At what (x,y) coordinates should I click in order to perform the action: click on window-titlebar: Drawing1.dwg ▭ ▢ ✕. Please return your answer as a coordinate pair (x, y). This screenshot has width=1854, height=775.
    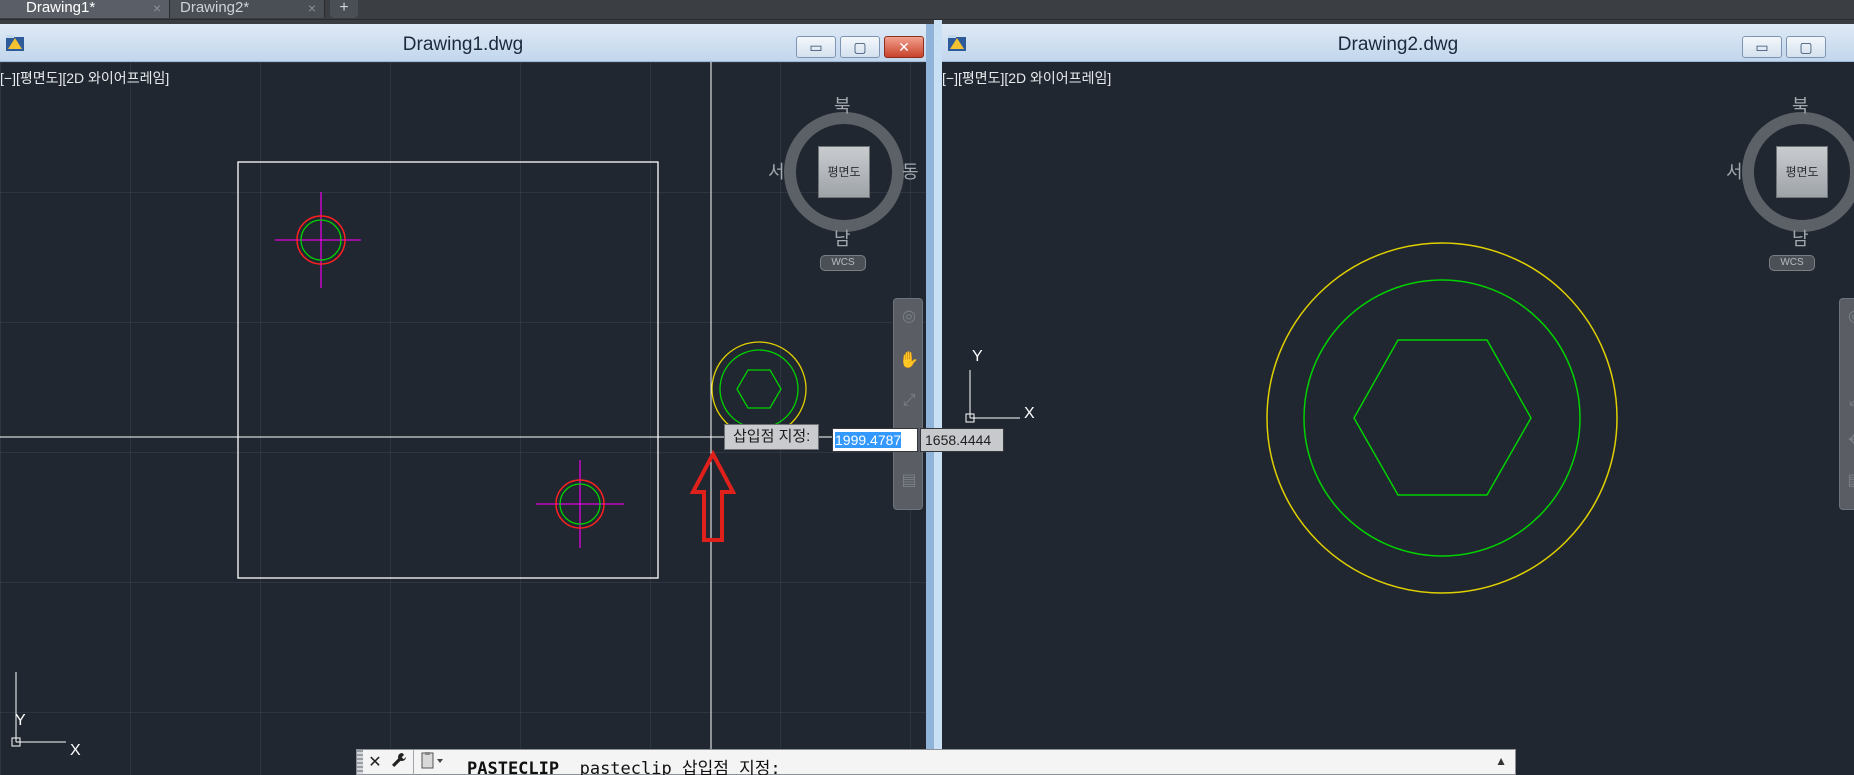
    Looking at the image, I should click on (463, 43).